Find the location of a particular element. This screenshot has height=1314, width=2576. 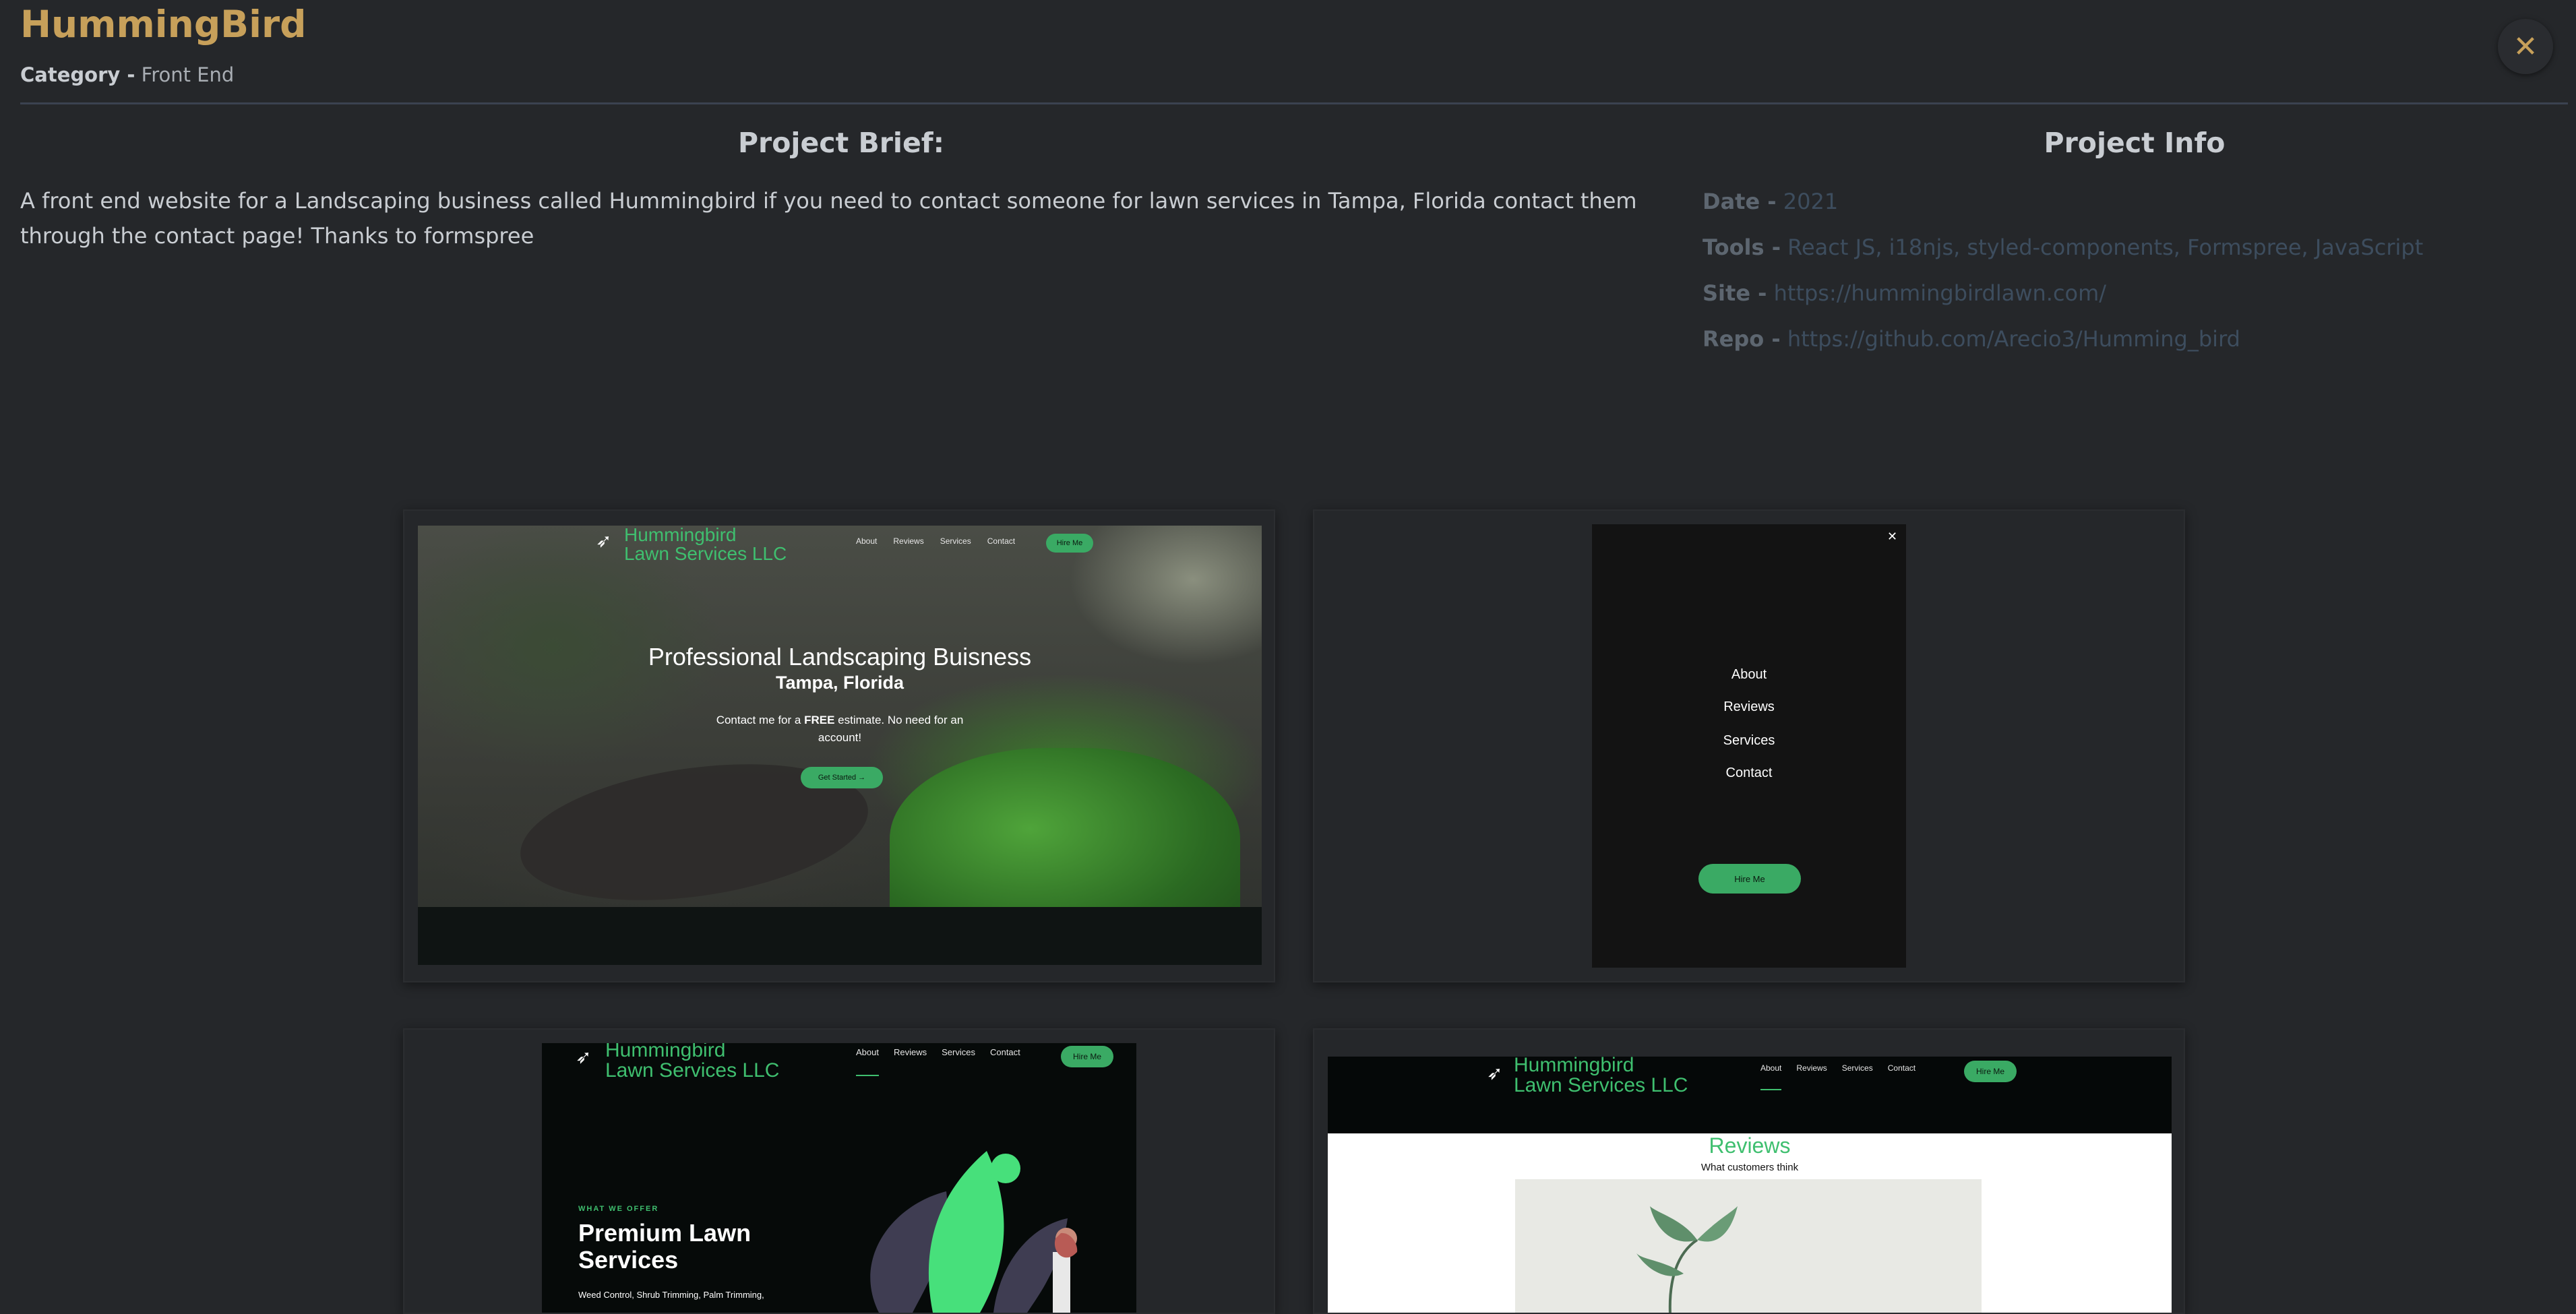

info-site-link: https://hummingbirdlawn.com/ is located at coordinates (1940, 293).